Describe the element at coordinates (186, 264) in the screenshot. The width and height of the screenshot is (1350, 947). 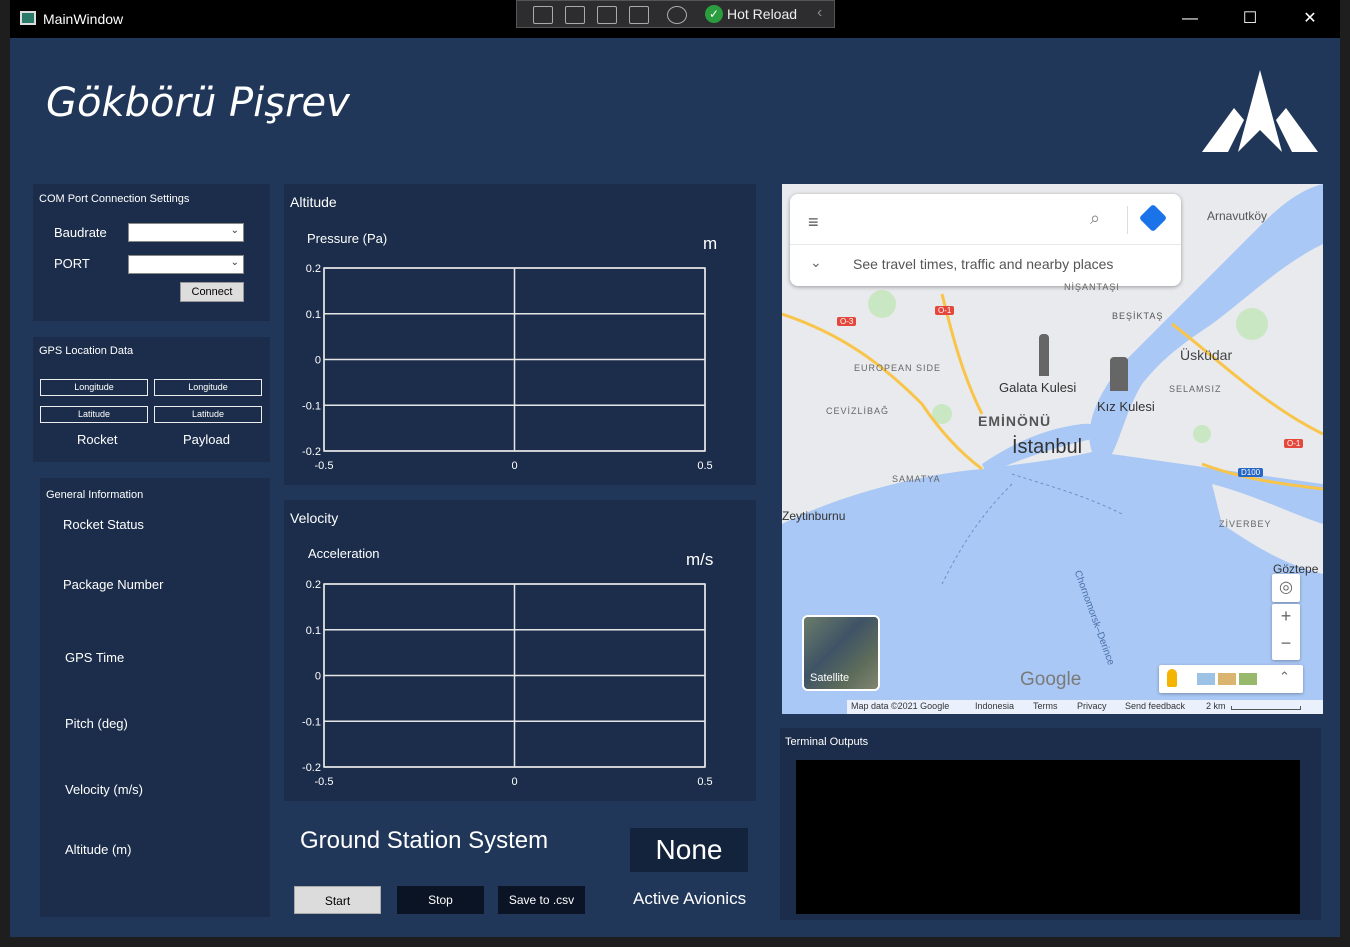
I see `port-select: ⌄` at that location.